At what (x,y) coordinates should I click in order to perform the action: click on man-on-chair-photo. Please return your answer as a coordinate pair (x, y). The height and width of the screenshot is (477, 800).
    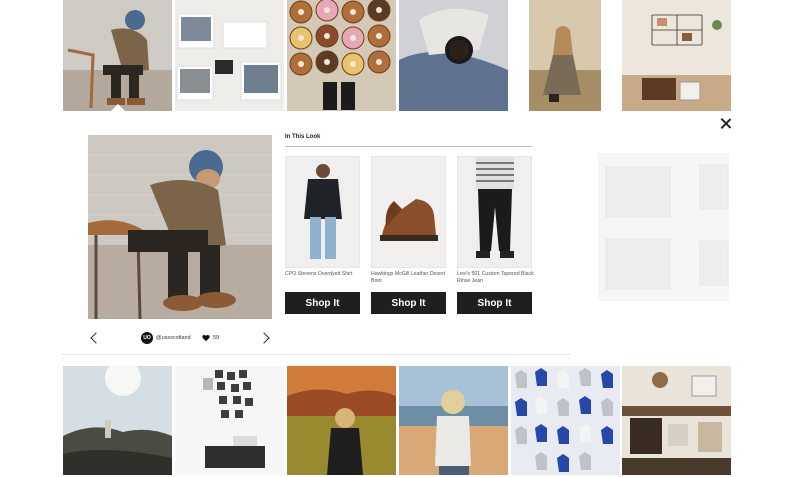
    Looking at the image, I should click on (117, 55).